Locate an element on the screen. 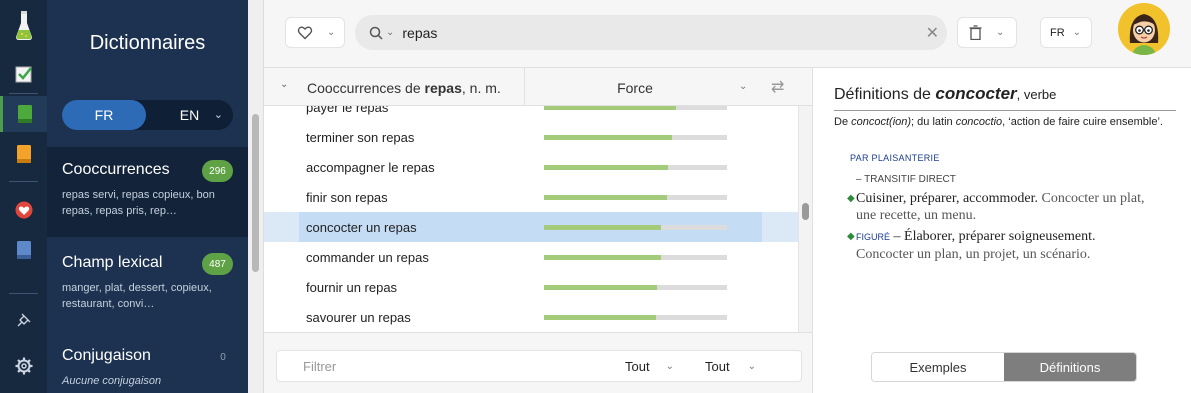 The height and width of the screenshot is (393, 1191). filter-bar: Tout ⌄ Tout ⌄ is located at coordinates (538, 362).